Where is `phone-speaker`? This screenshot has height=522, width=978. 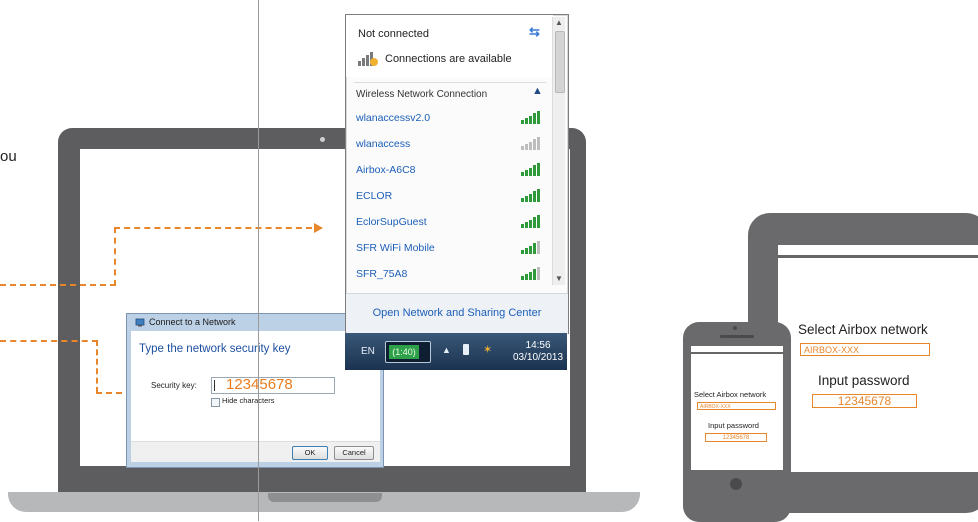
phone-speaker is located at coordinates (737, 336).